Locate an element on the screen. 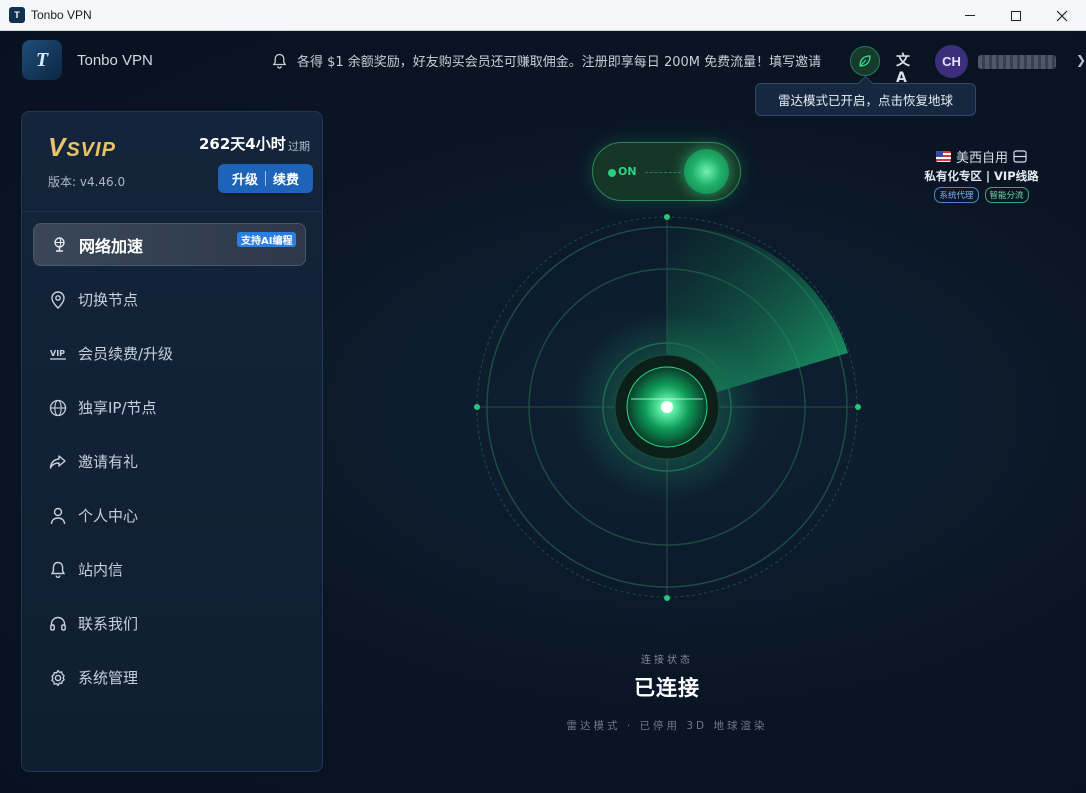 Image resolution: width=1086 pixels, height=793 pixels. sidebar-item-label: 网络加速 is located at coordinates (111, 246).